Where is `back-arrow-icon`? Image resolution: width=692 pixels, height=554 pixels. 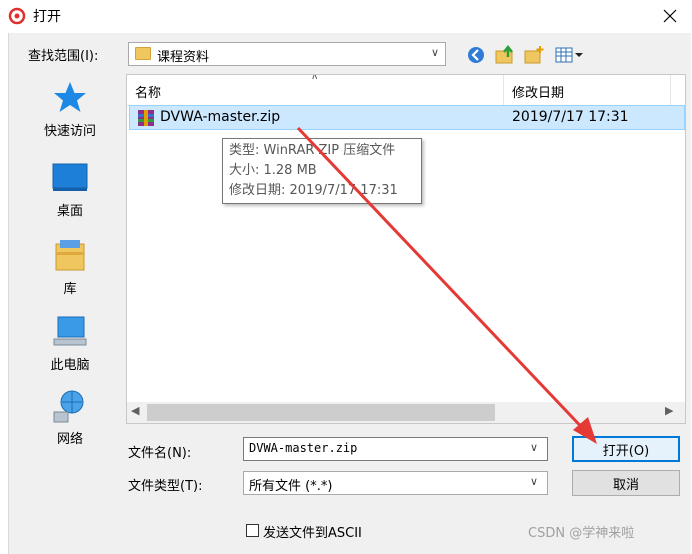 back-arrow-icon is located at coordinates (476, 55).